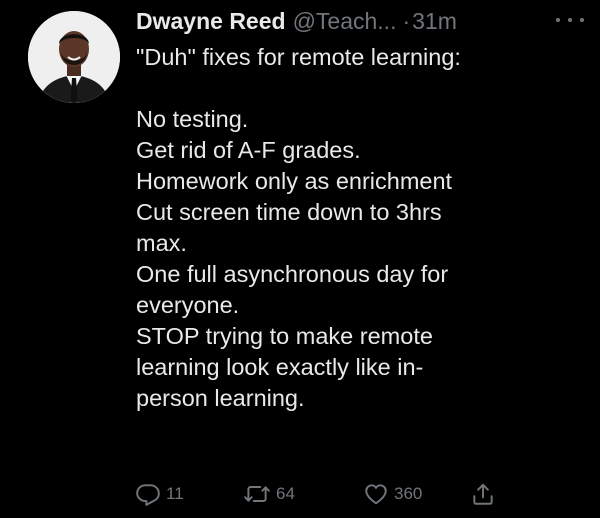 This screenshot has height=518, width=600. I want to click on like-button: 360, so click(392, 494).